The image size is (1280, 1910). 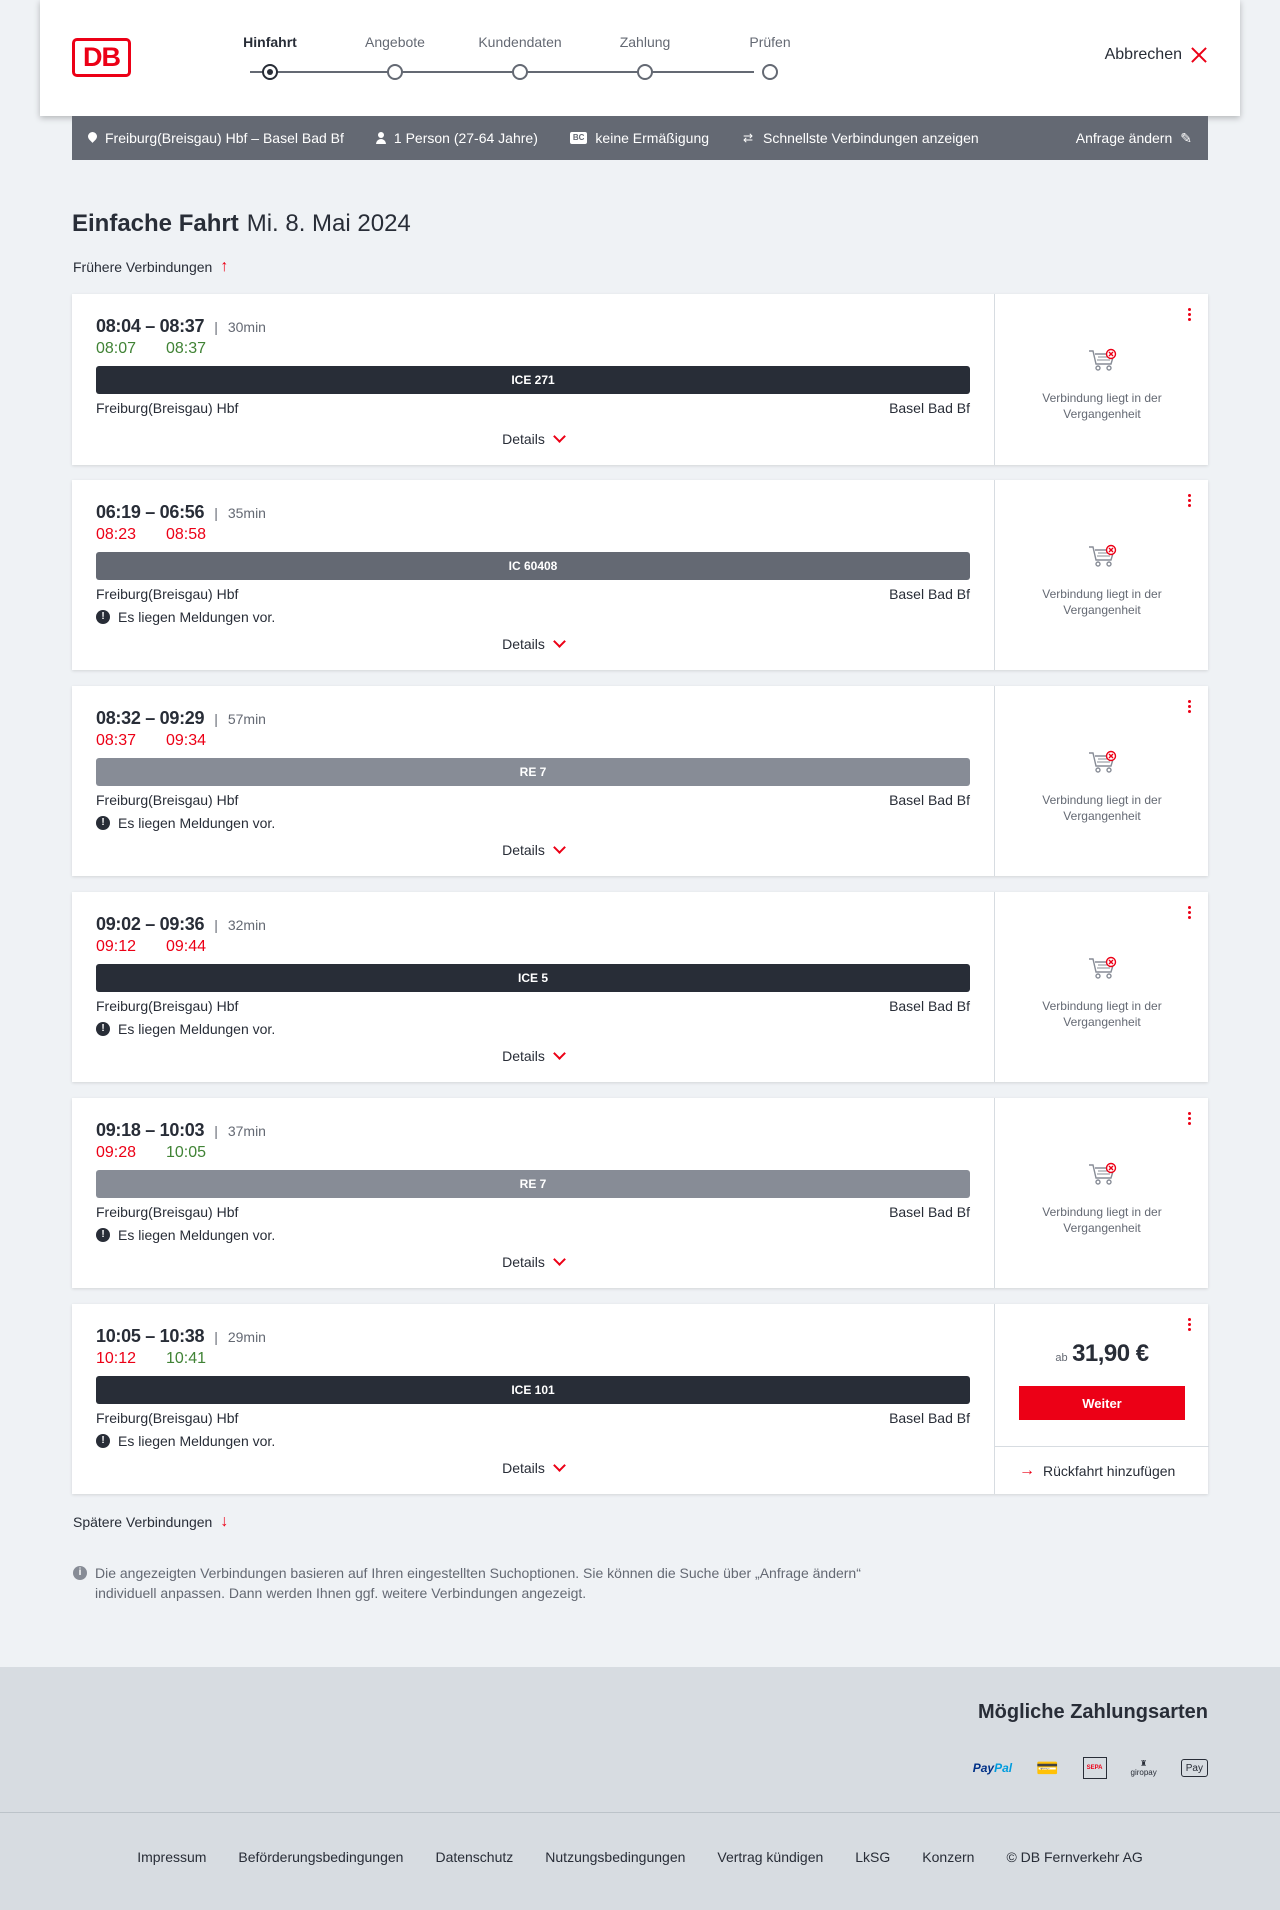 What do you see at coordinates (861, 138) in the screenshot?
I see `fastest-summary: ⇄ Schnellste Verbindungen anzeigen` at bounding box center [861, 138].